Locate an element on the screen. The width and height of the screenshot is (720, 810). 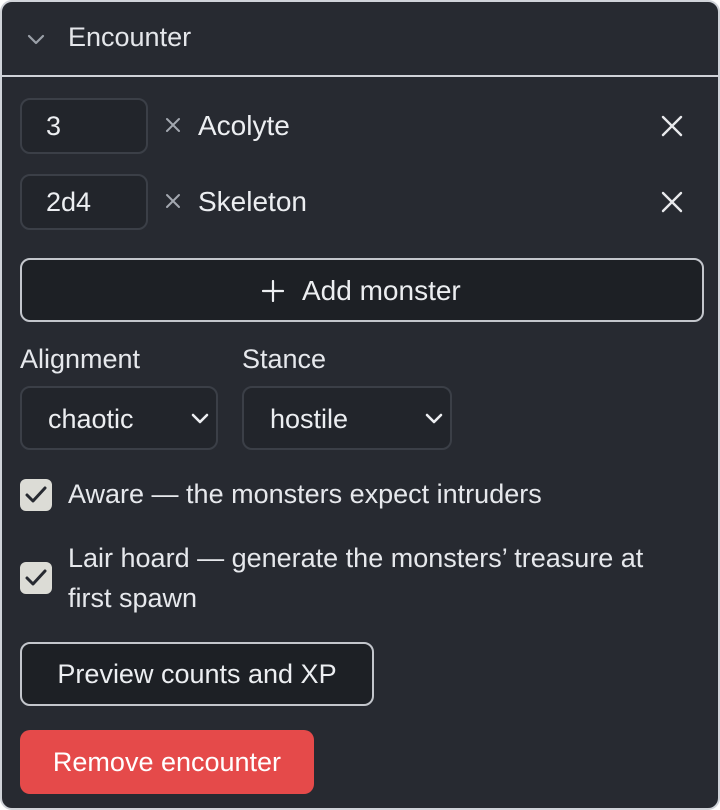
lair-hoard-label-line2: first spawn is located at coordinates (133, 598).